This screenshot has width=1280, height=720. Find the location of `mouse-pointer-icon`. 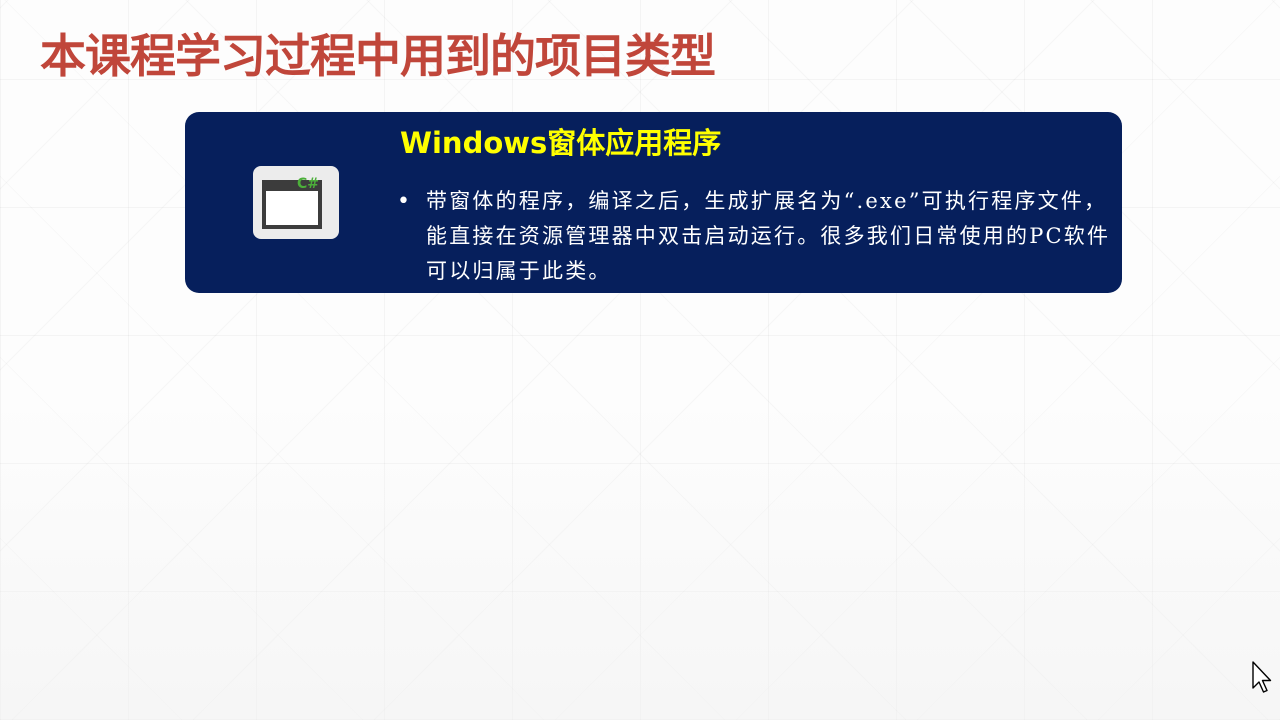

mouse-pointer-icon is located at coordinates (1263, 680).